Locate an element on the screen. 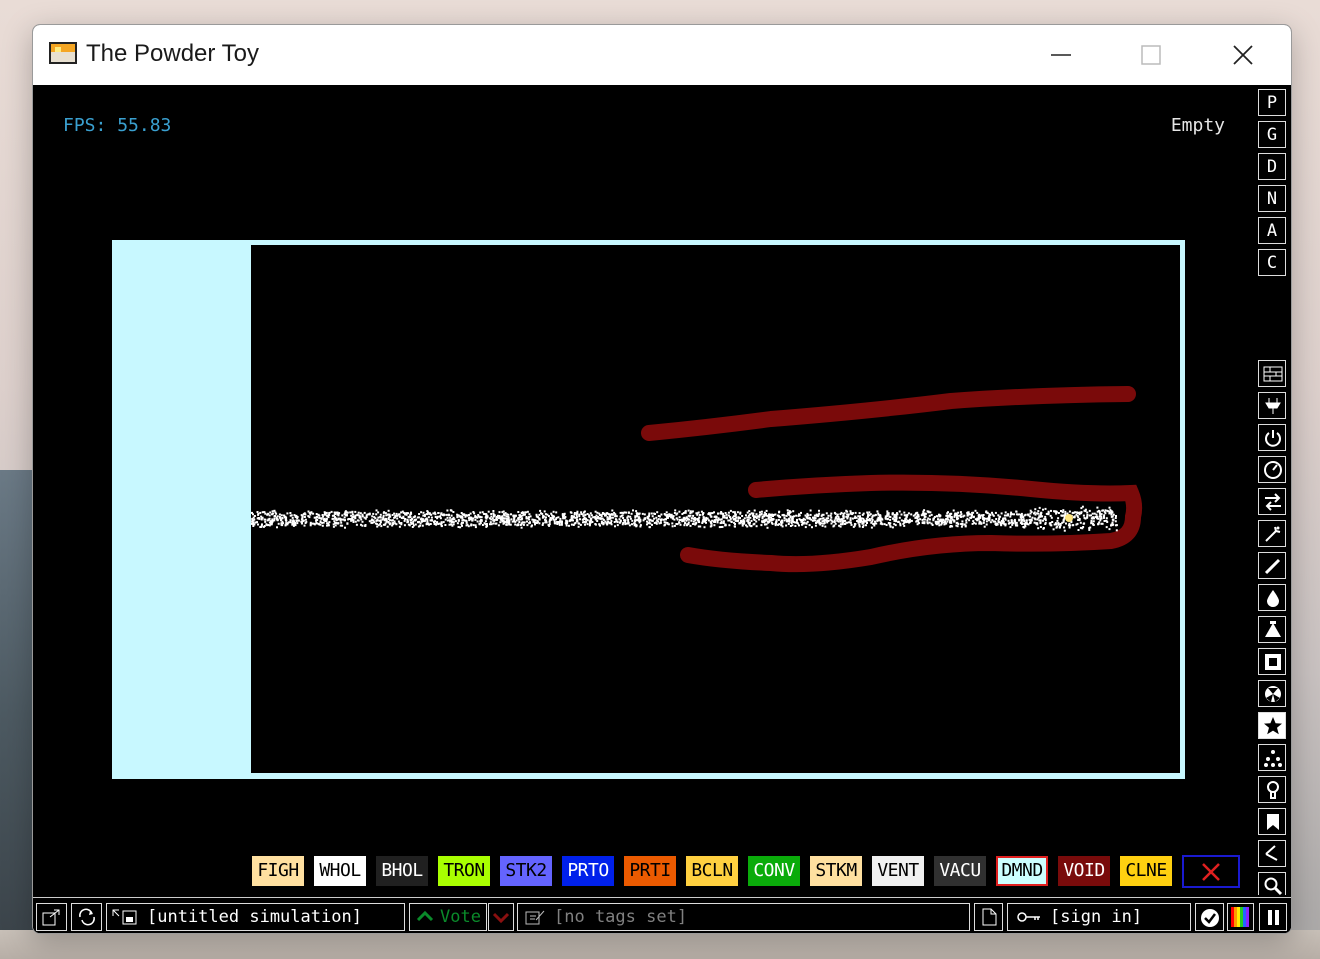  open-button is located at coordinates (51, 917).